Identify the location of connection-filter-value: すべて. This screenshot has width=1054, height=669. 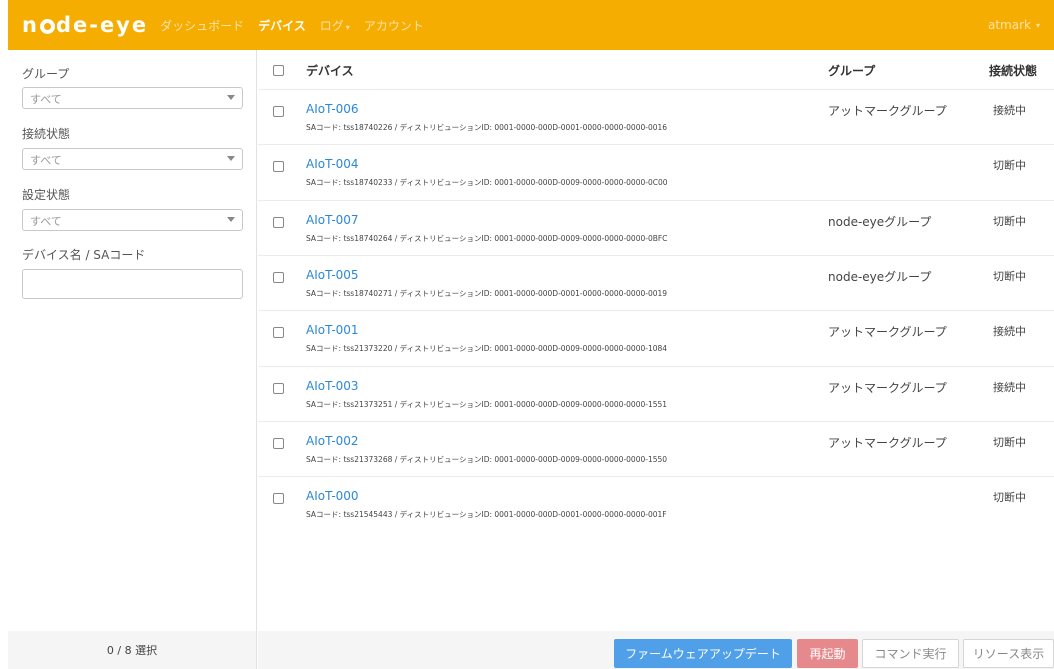
(46, 160).